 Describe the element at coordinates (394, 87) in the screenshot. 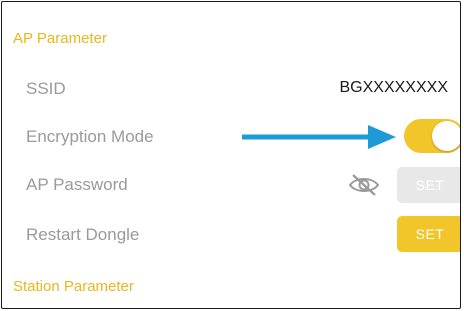

I see `ssid-value: BGXXXXXXXX` at that location.